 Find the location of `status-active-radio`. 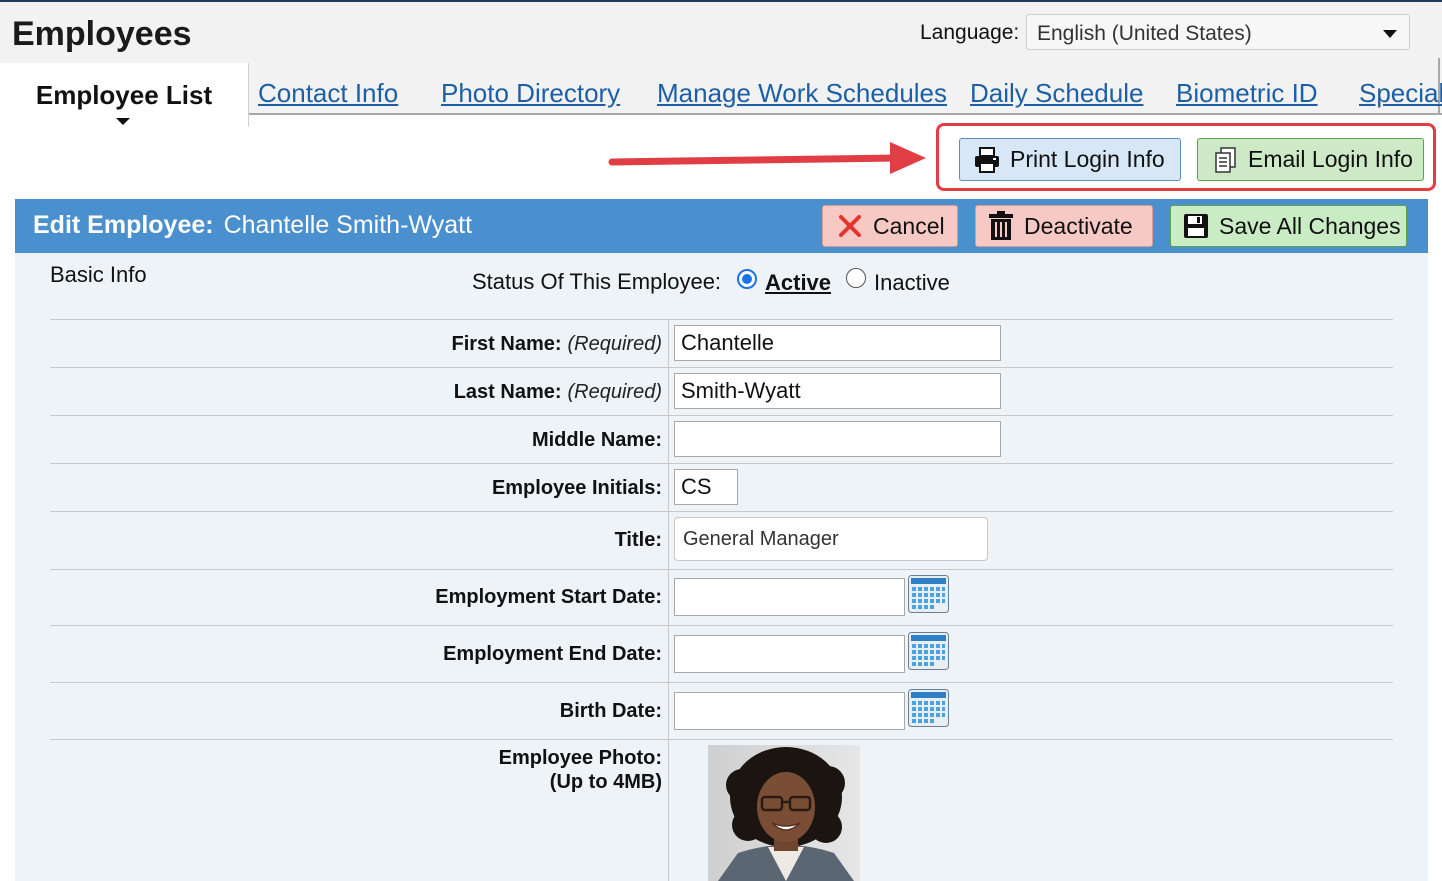

status-active-radio is located at coordinates (747, 279).